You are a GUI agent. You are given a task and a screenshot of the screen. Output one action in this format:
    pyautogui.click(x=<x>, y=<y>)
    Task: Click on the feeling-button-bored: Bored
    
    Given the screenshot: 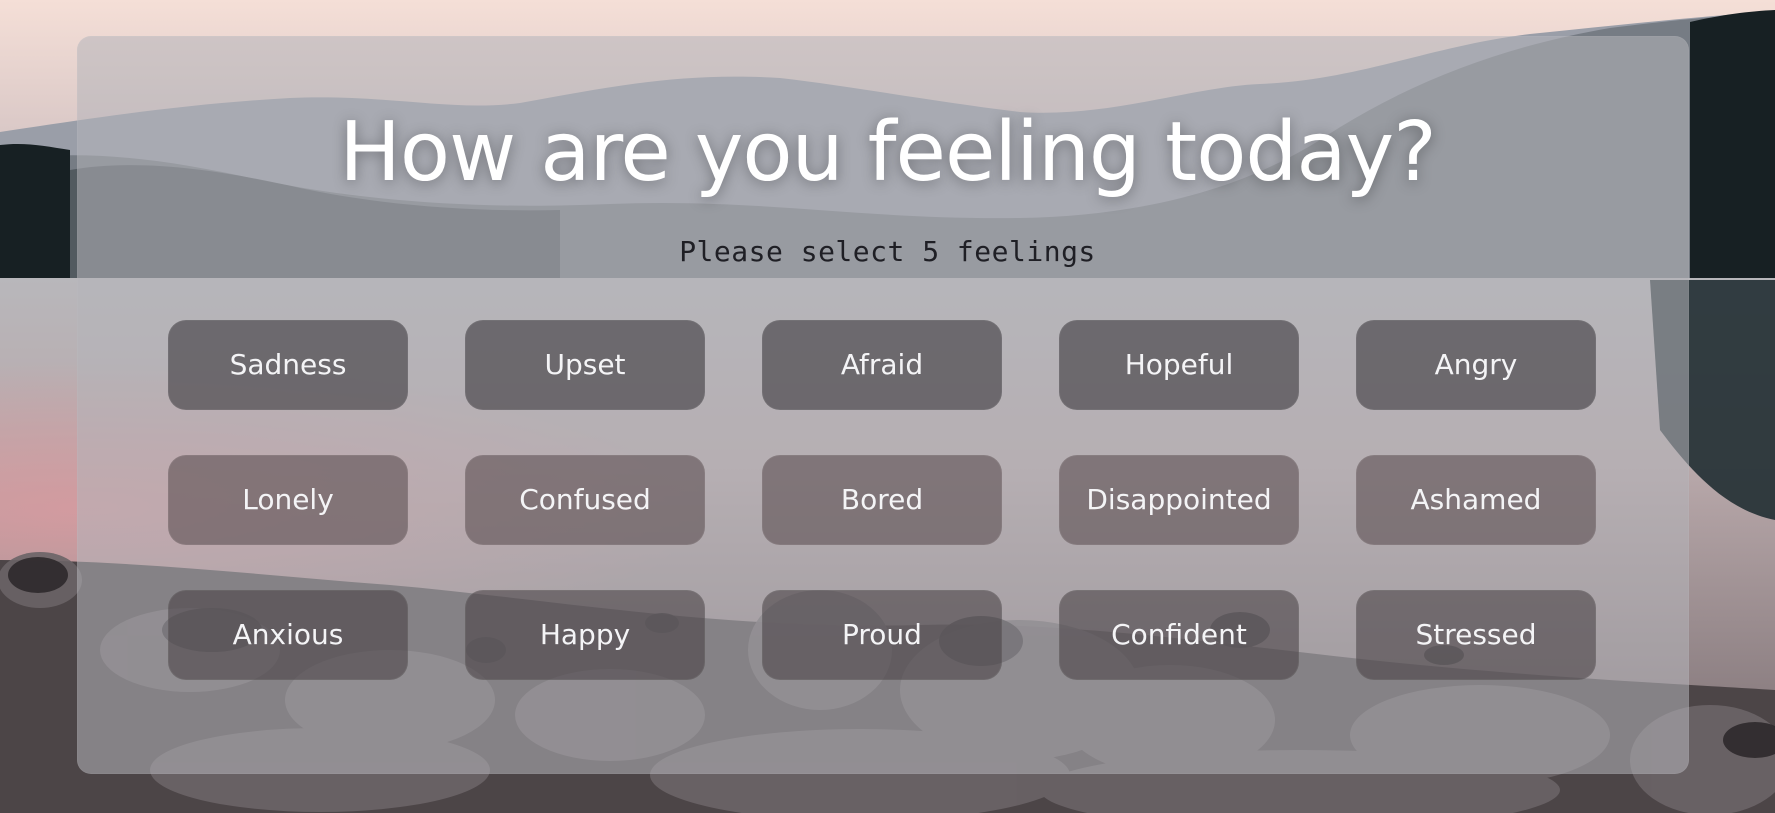 What is the action you would take?
    pyautogui.click(x=882, y=500)
    